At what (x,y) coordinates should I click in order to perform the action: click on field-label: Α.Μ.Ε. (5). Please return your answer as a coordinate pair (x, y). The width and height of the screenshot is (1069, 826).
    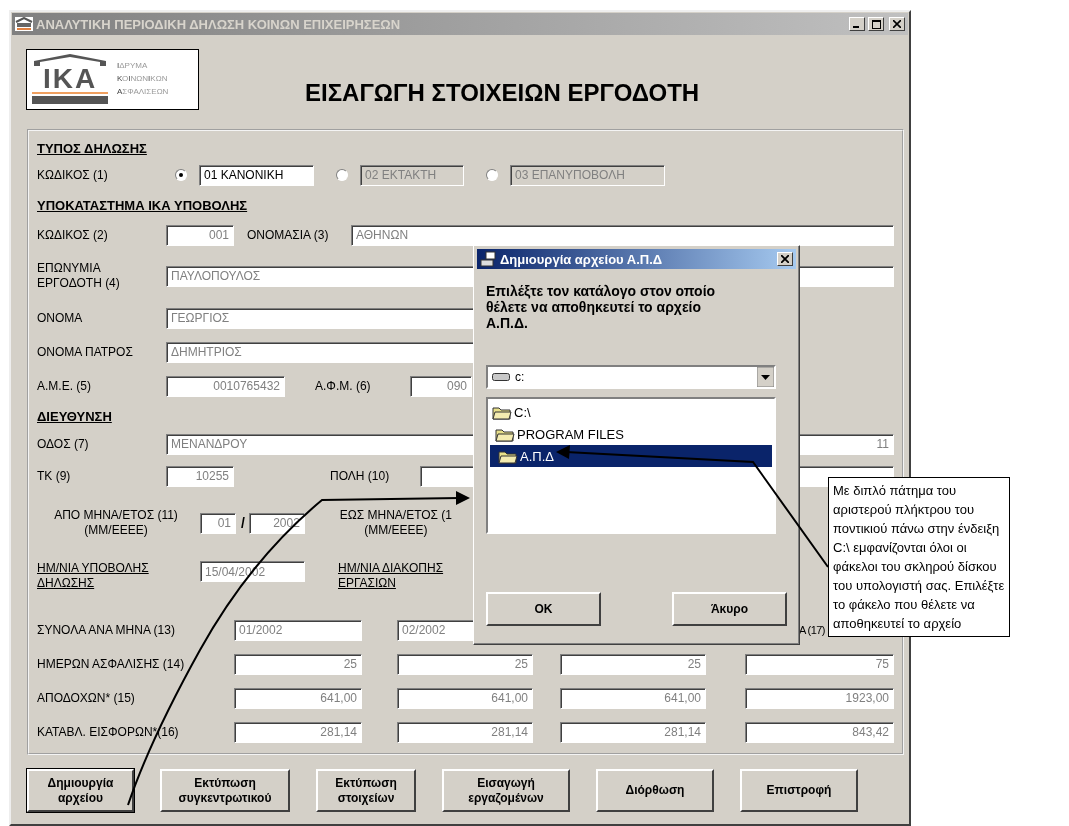
    Looking at the image, I should click on (64, 386).